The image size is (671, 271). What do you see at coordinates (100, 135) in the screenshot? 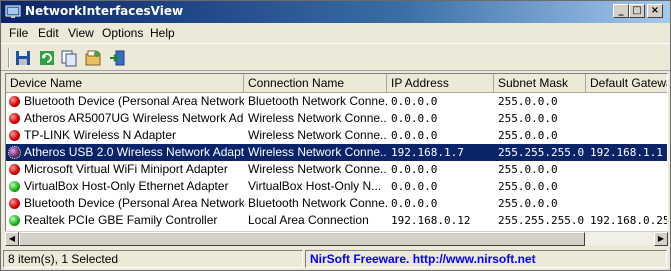
I see `cell-device-name: TP-LINK Wireless N Adapter` at bounding box center [100, 135].